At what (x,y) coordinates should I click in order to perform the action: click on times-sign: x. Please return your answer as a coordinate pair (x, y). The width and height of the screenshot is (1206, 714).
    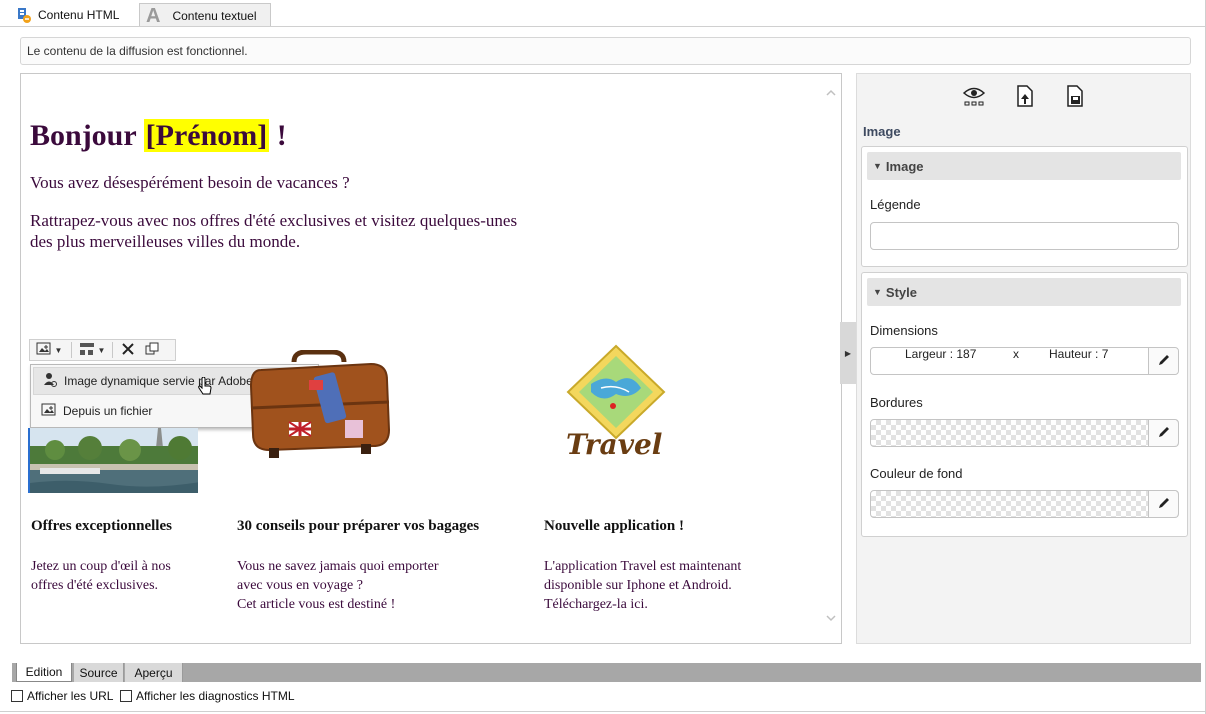
    Looking at the image, I should click on (1016, 354).